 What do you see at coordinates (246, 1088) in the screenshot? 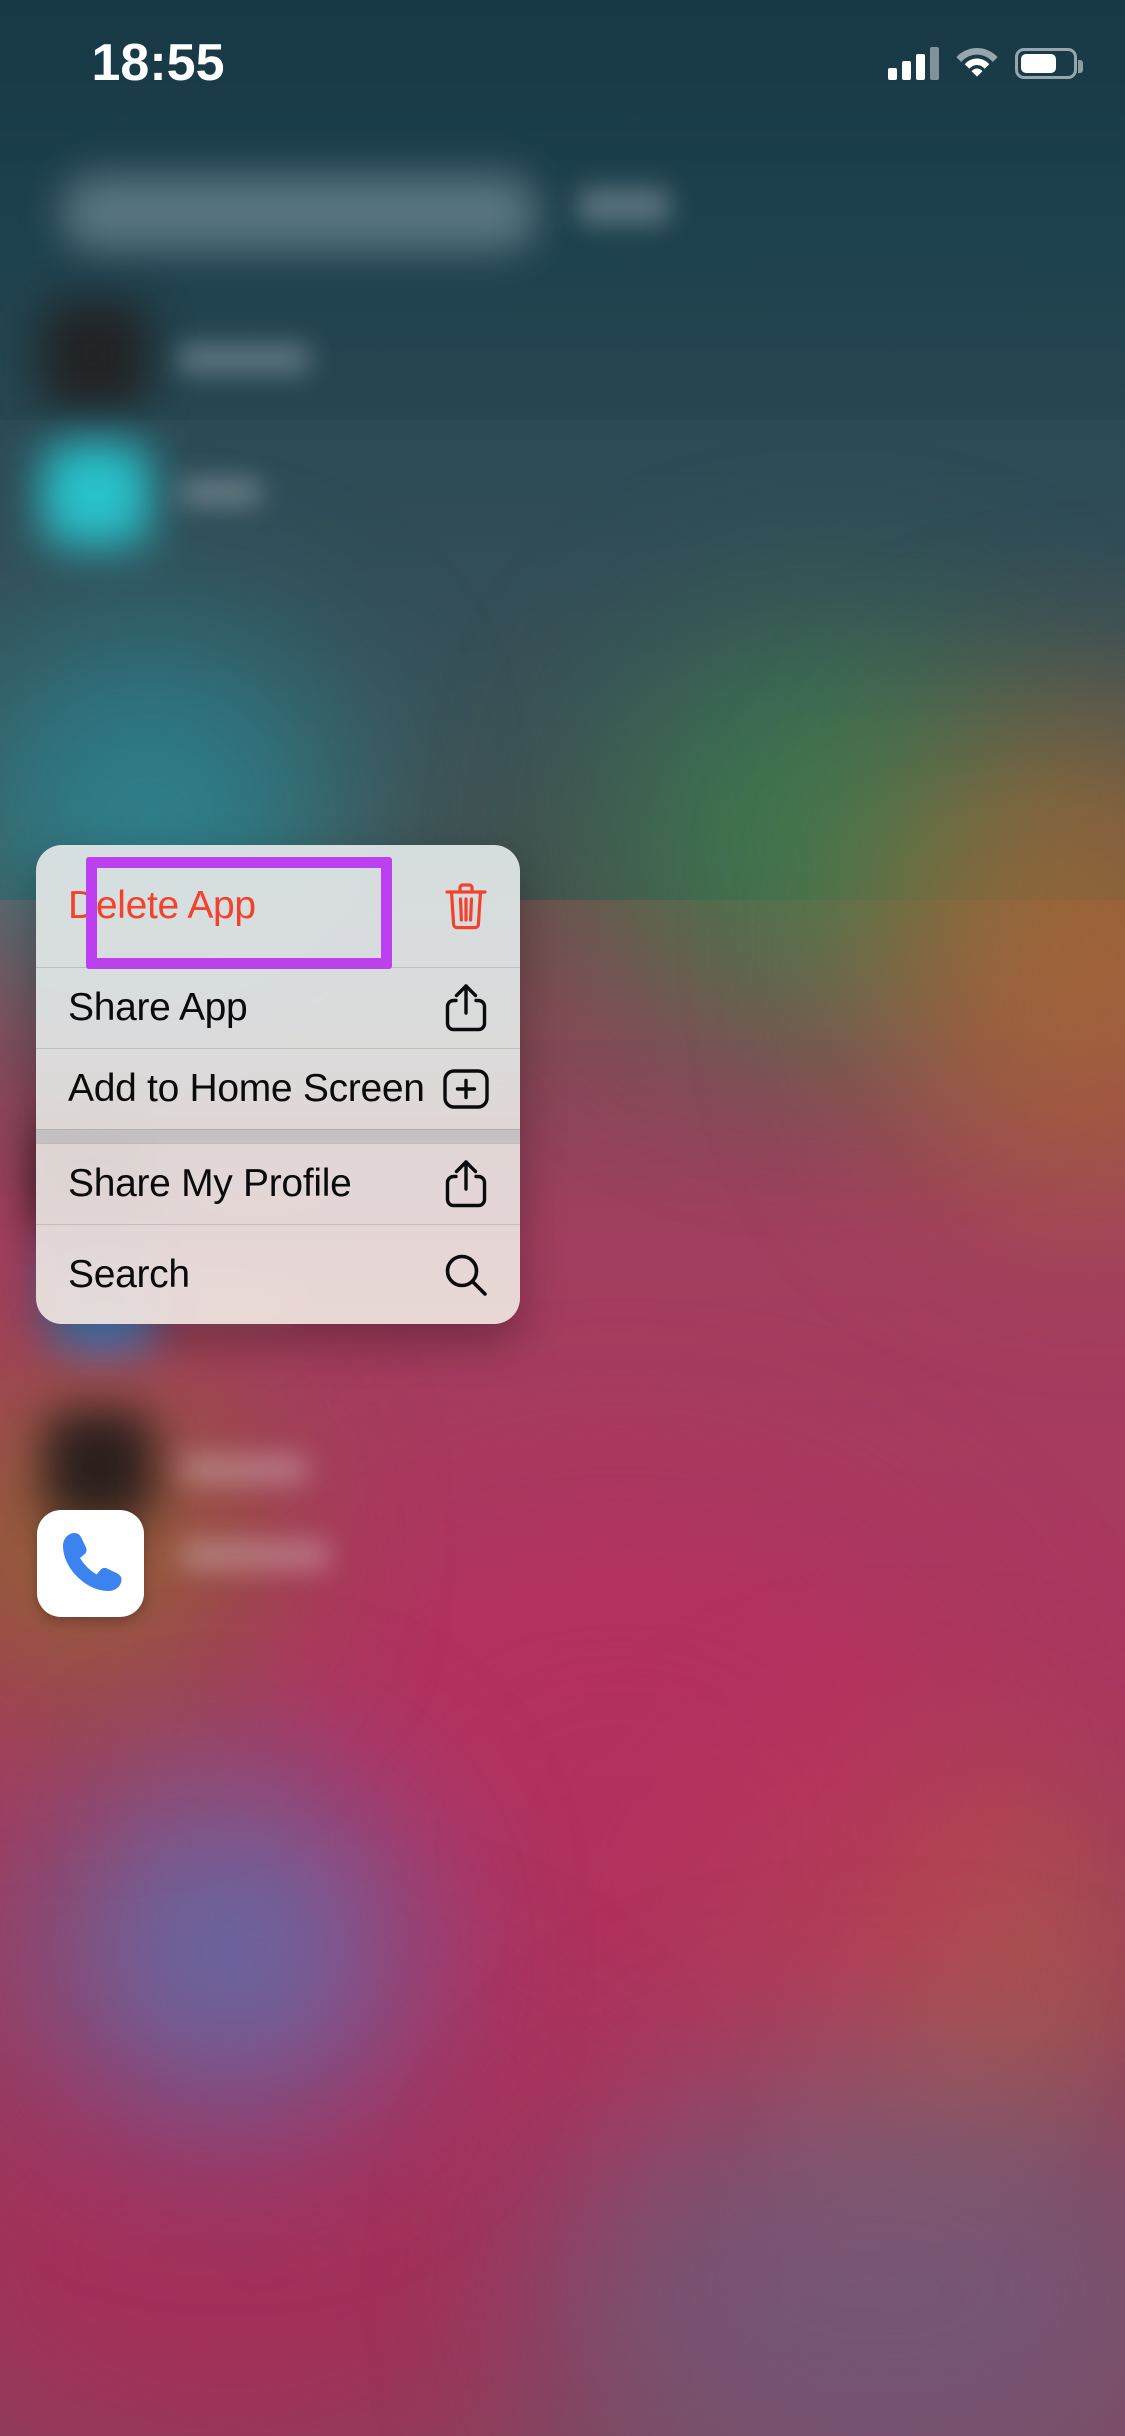
I see `menu-item-add-to-home-screen-label: Add to Home Screen` at bounding box center [246, 1088].